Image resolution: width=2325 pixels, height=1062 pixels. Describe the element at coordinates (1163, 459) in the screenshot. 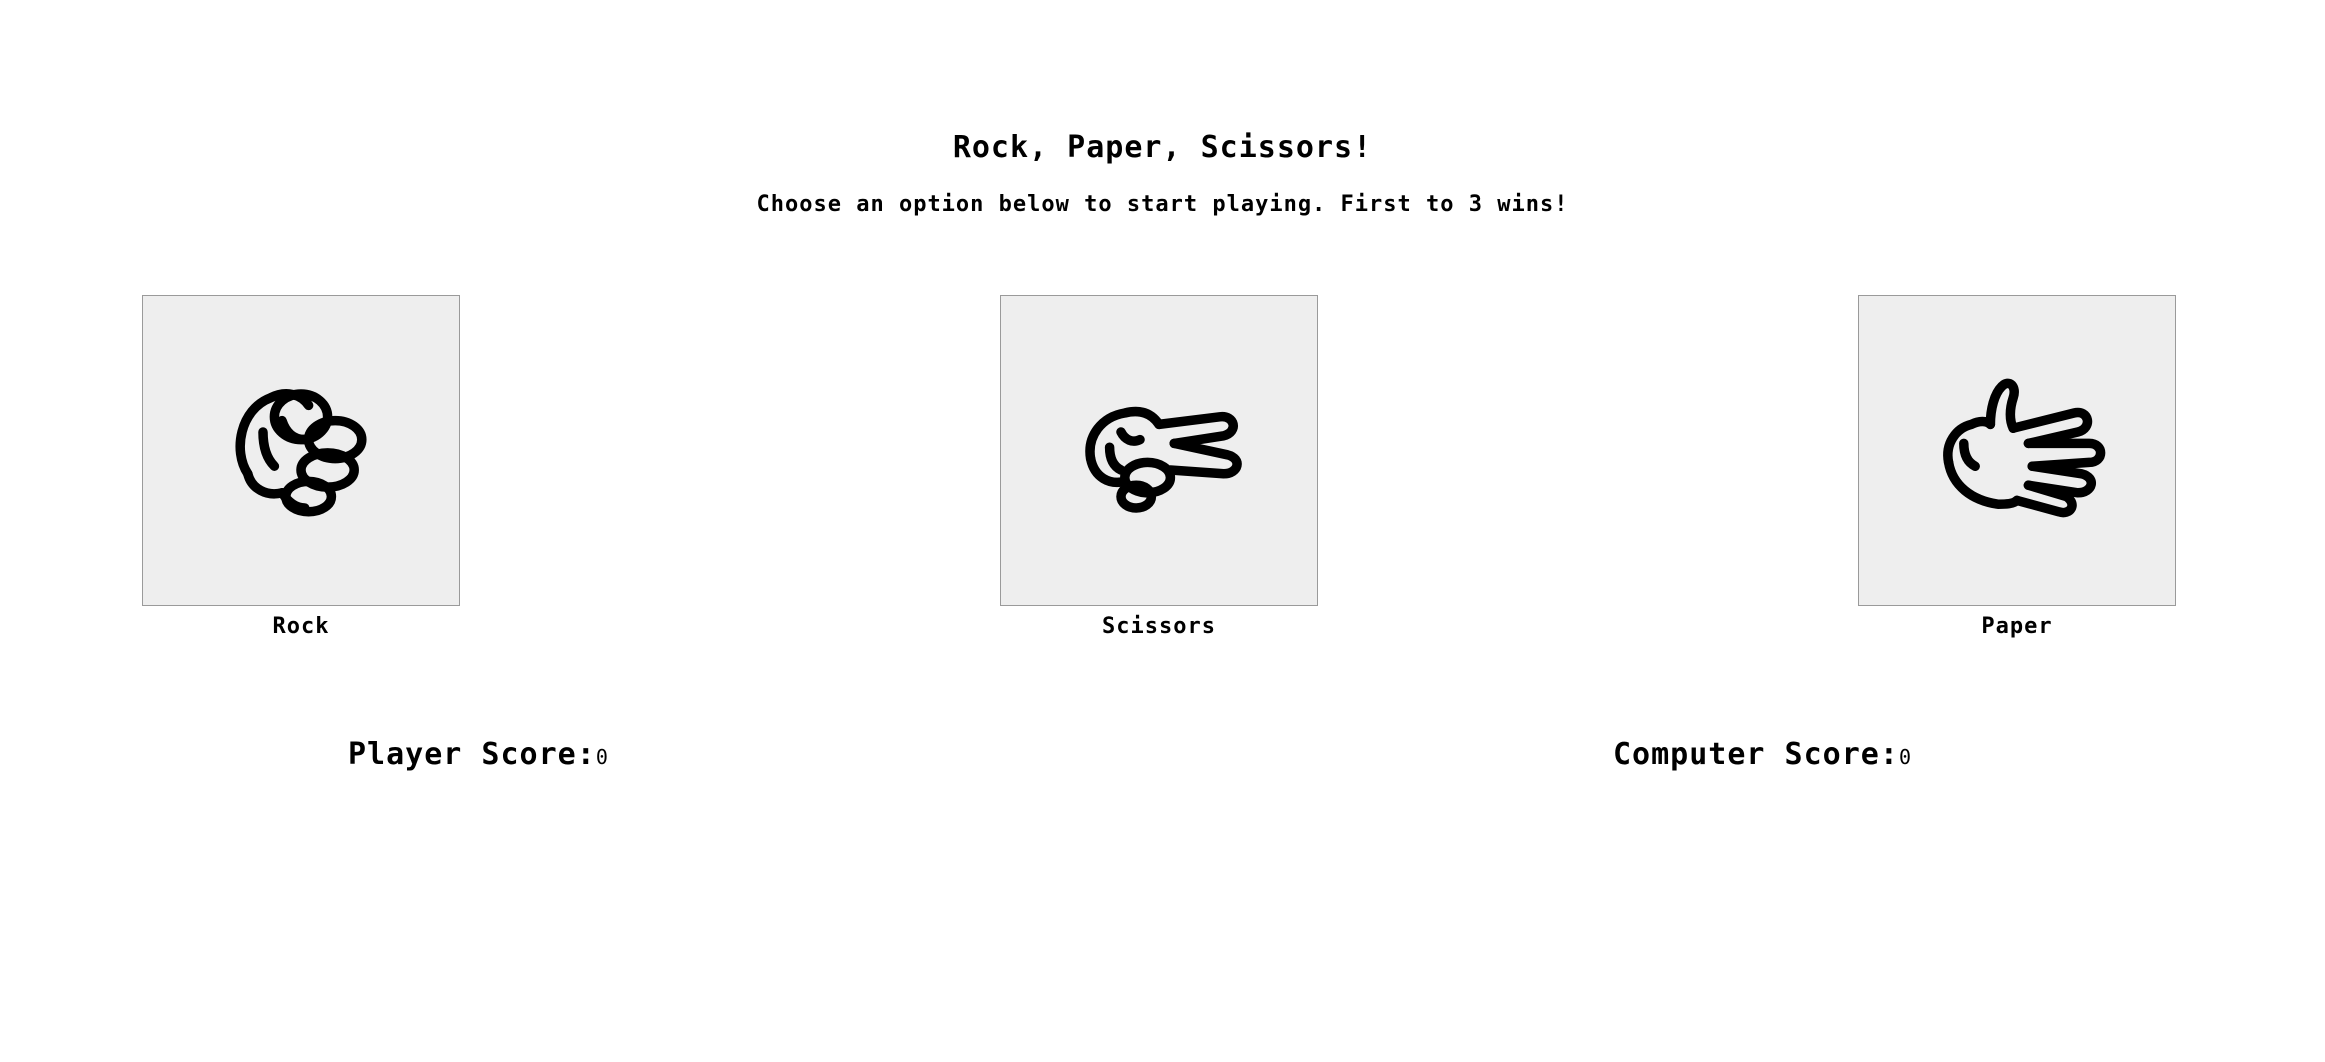

I see `scissors-hand-icon` at that location.